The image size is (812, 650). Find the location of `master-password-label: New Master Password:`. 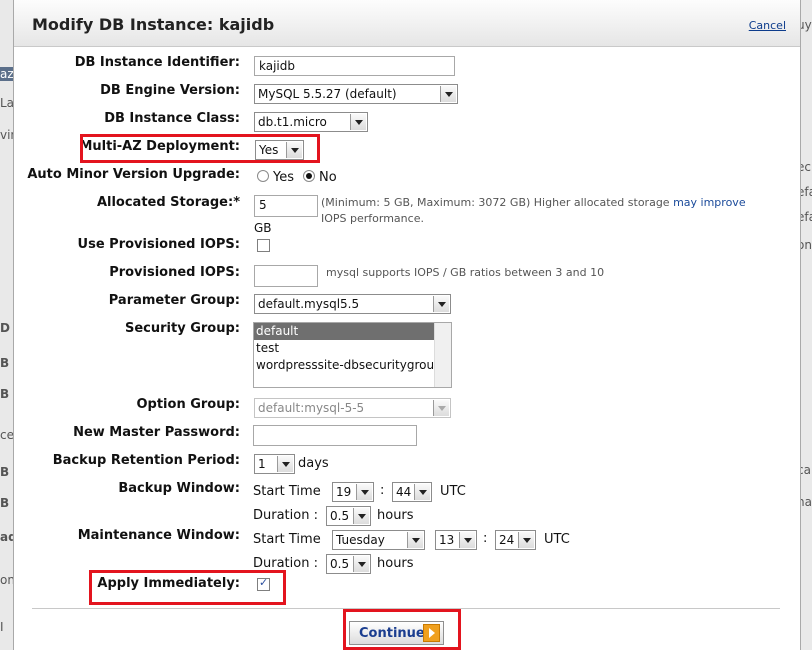

master-password-label: New Master Password: is located at coordinates (156, 432).